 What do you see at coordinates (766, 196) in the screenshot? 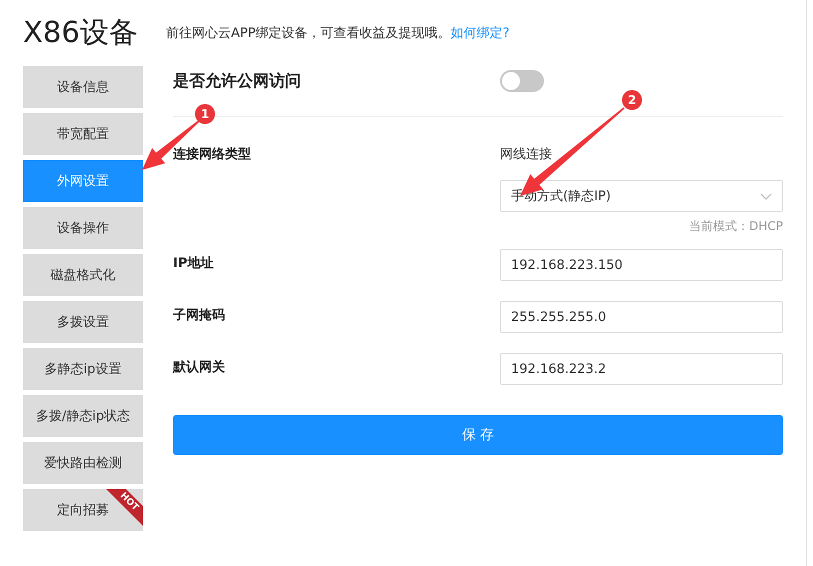
I see `chevron-down-icon` at bounding box center [766, 196].